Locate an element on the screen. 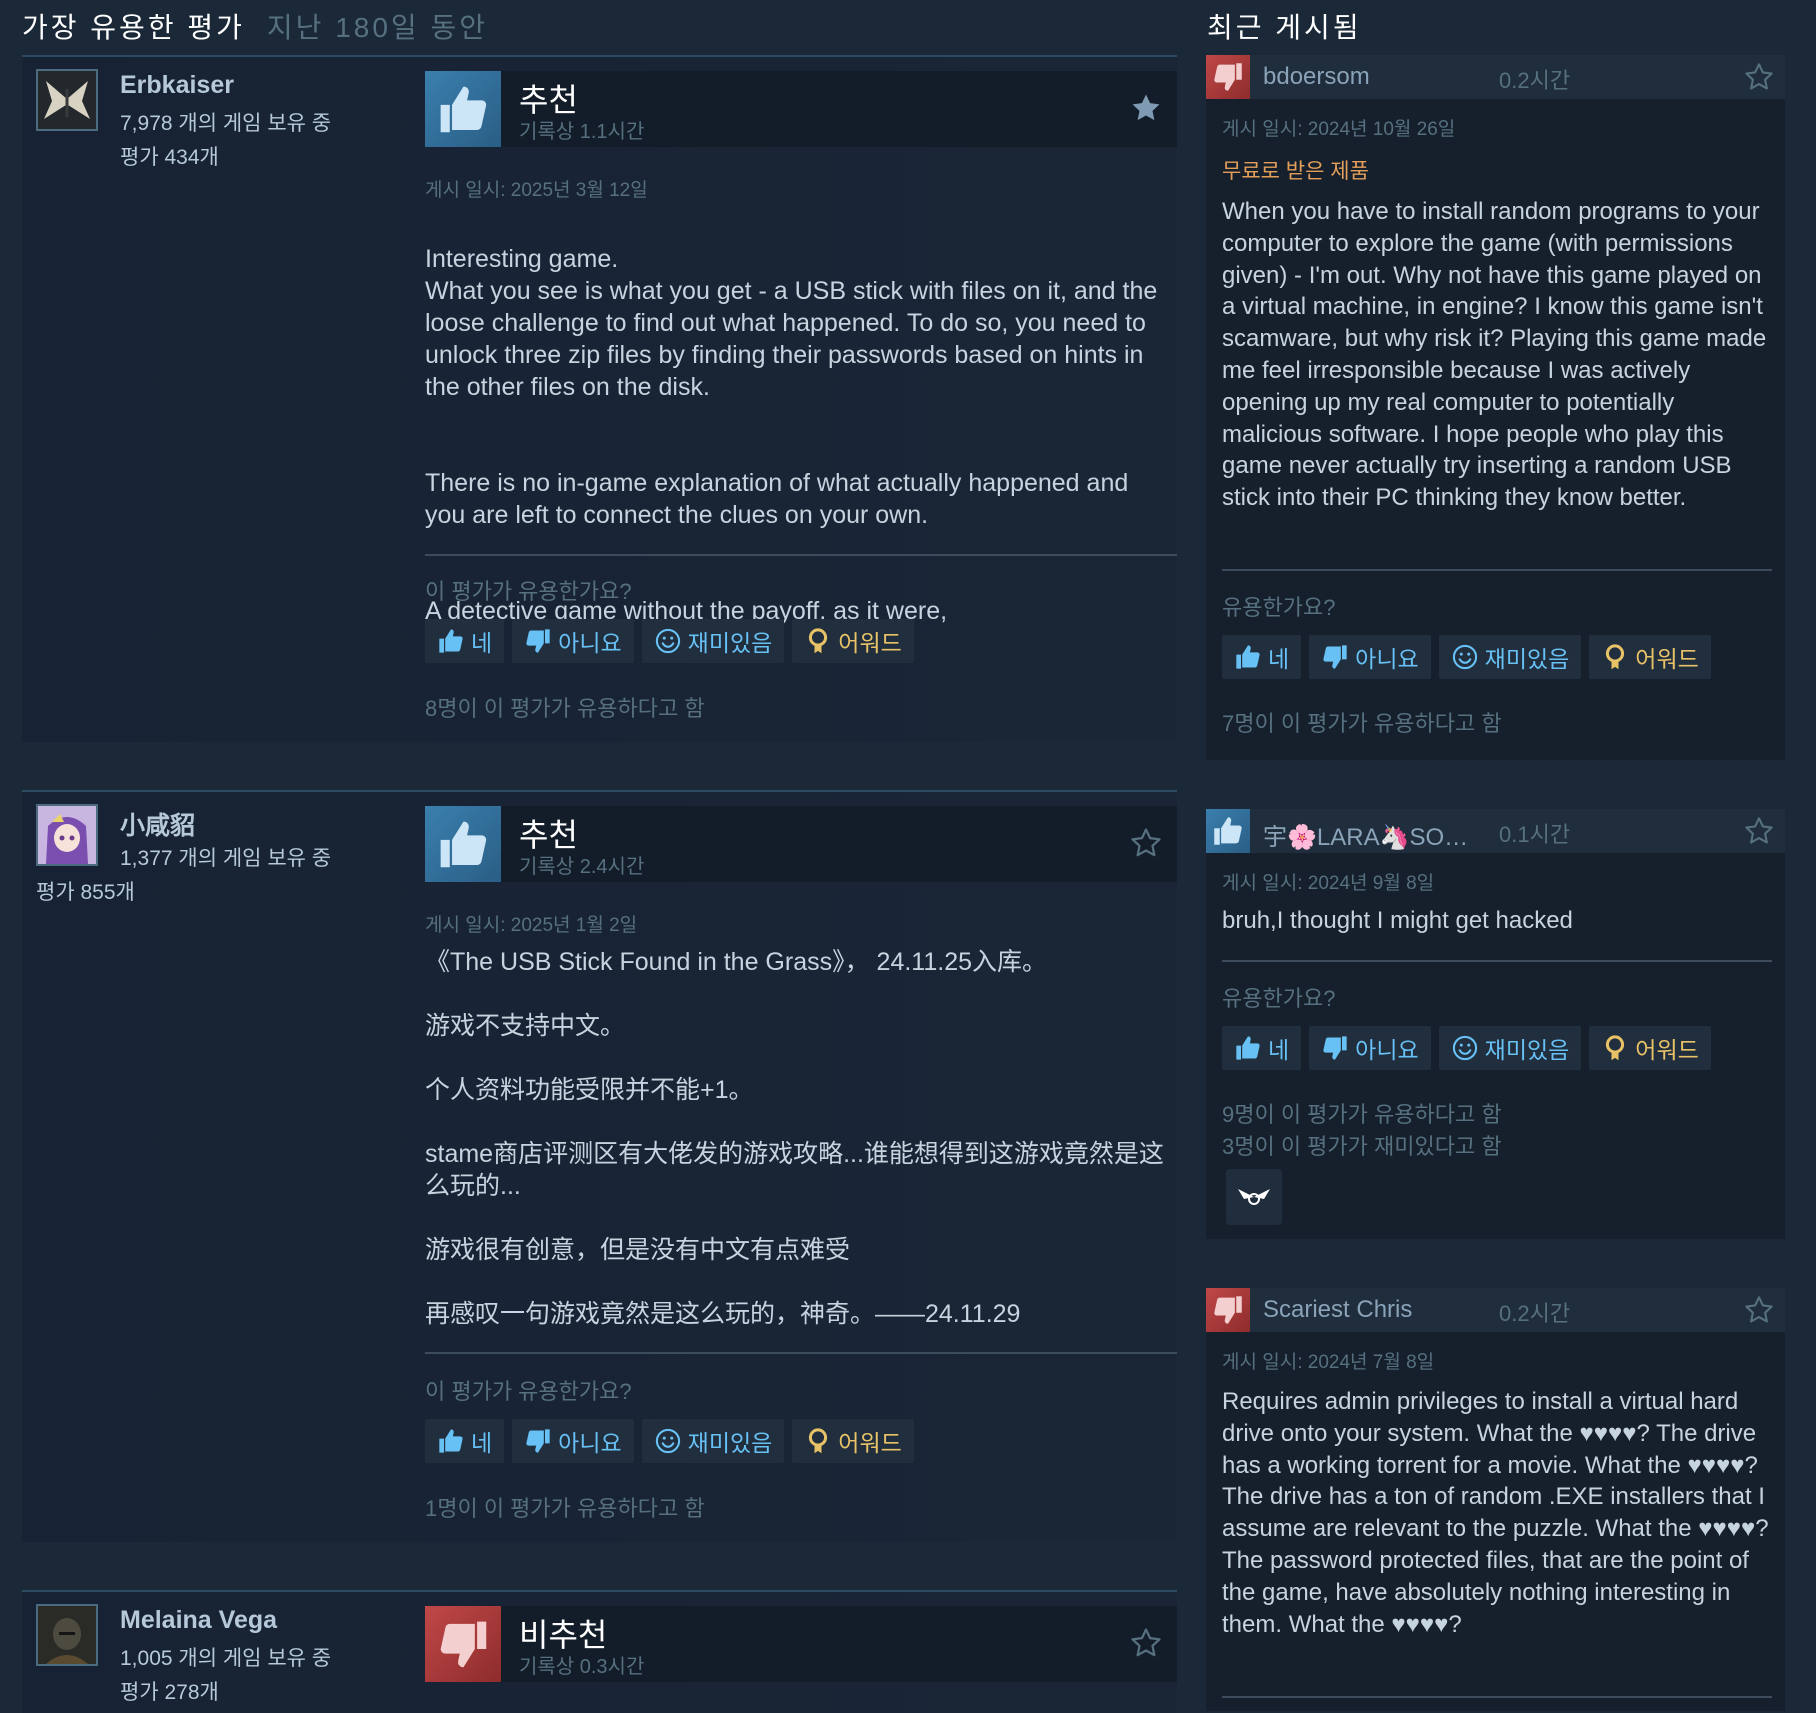 The height and width of the screenshot is (1713, 1816). author-name: bdoersom is located at coordinates (1370, 77).